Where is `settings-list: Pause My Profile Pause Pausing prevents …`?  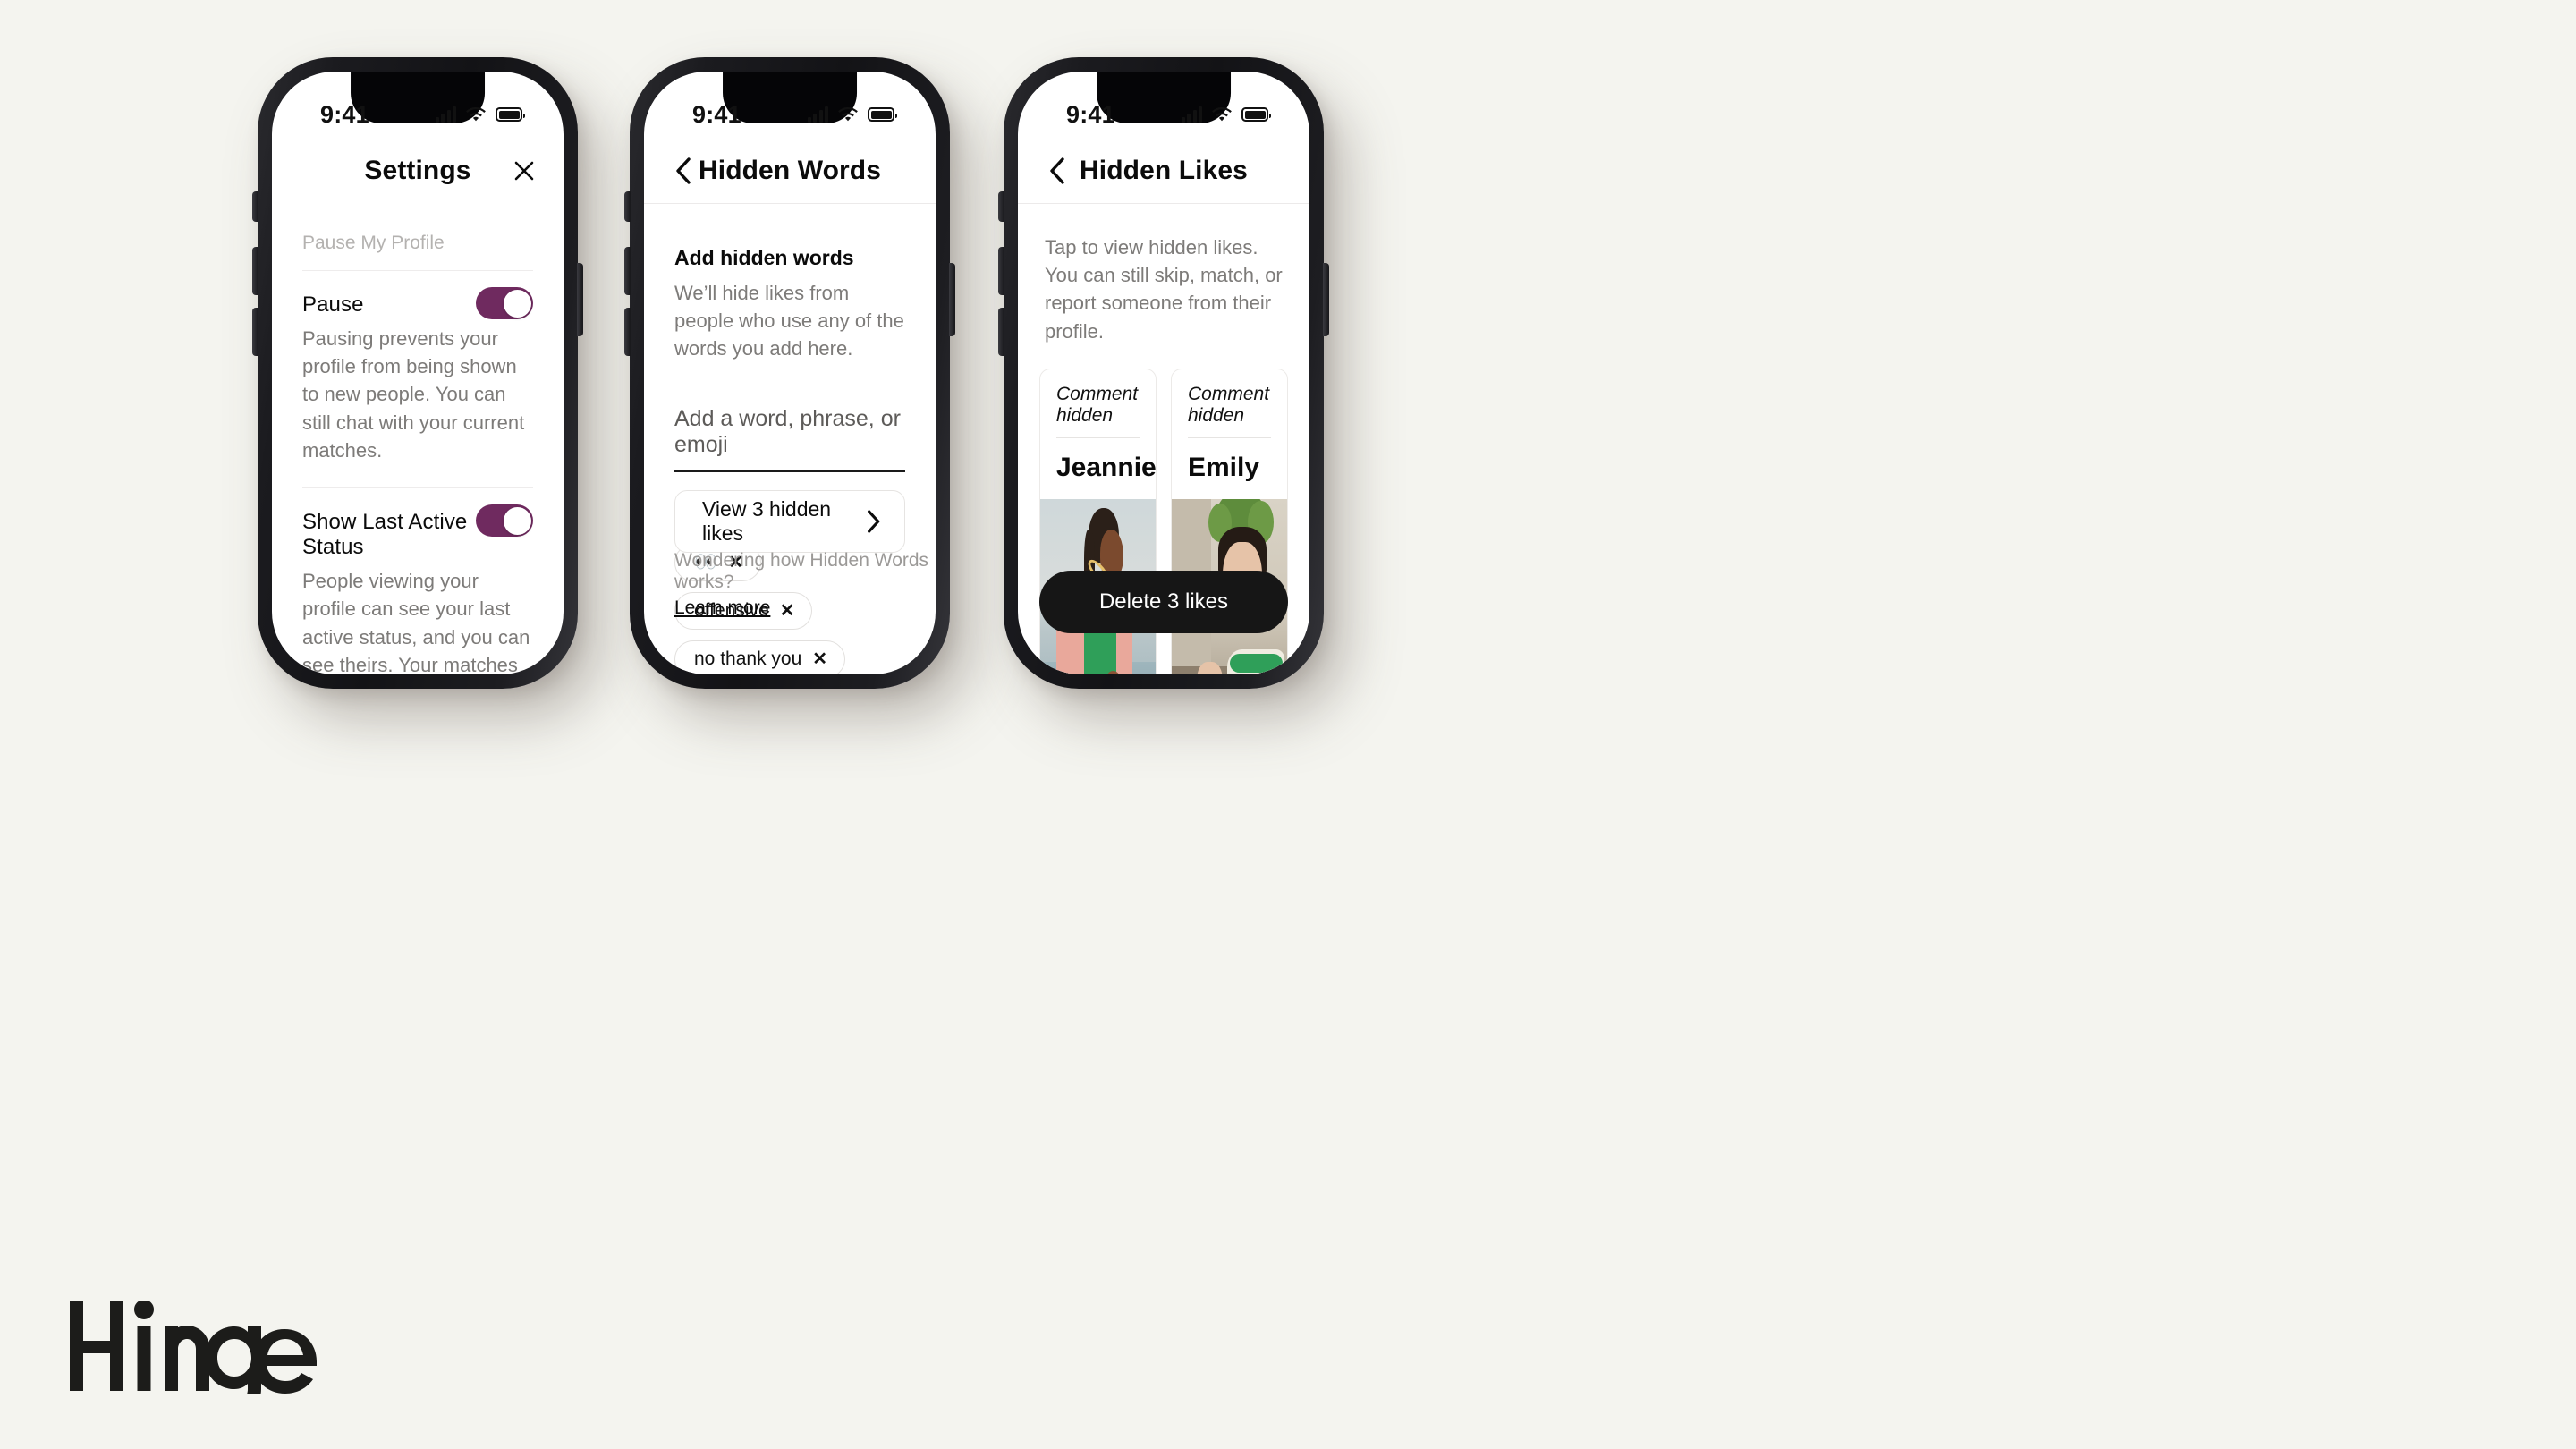
settings-list: Pause My Profile Pause Pausing prevents … is located at coordinates (418, 439).